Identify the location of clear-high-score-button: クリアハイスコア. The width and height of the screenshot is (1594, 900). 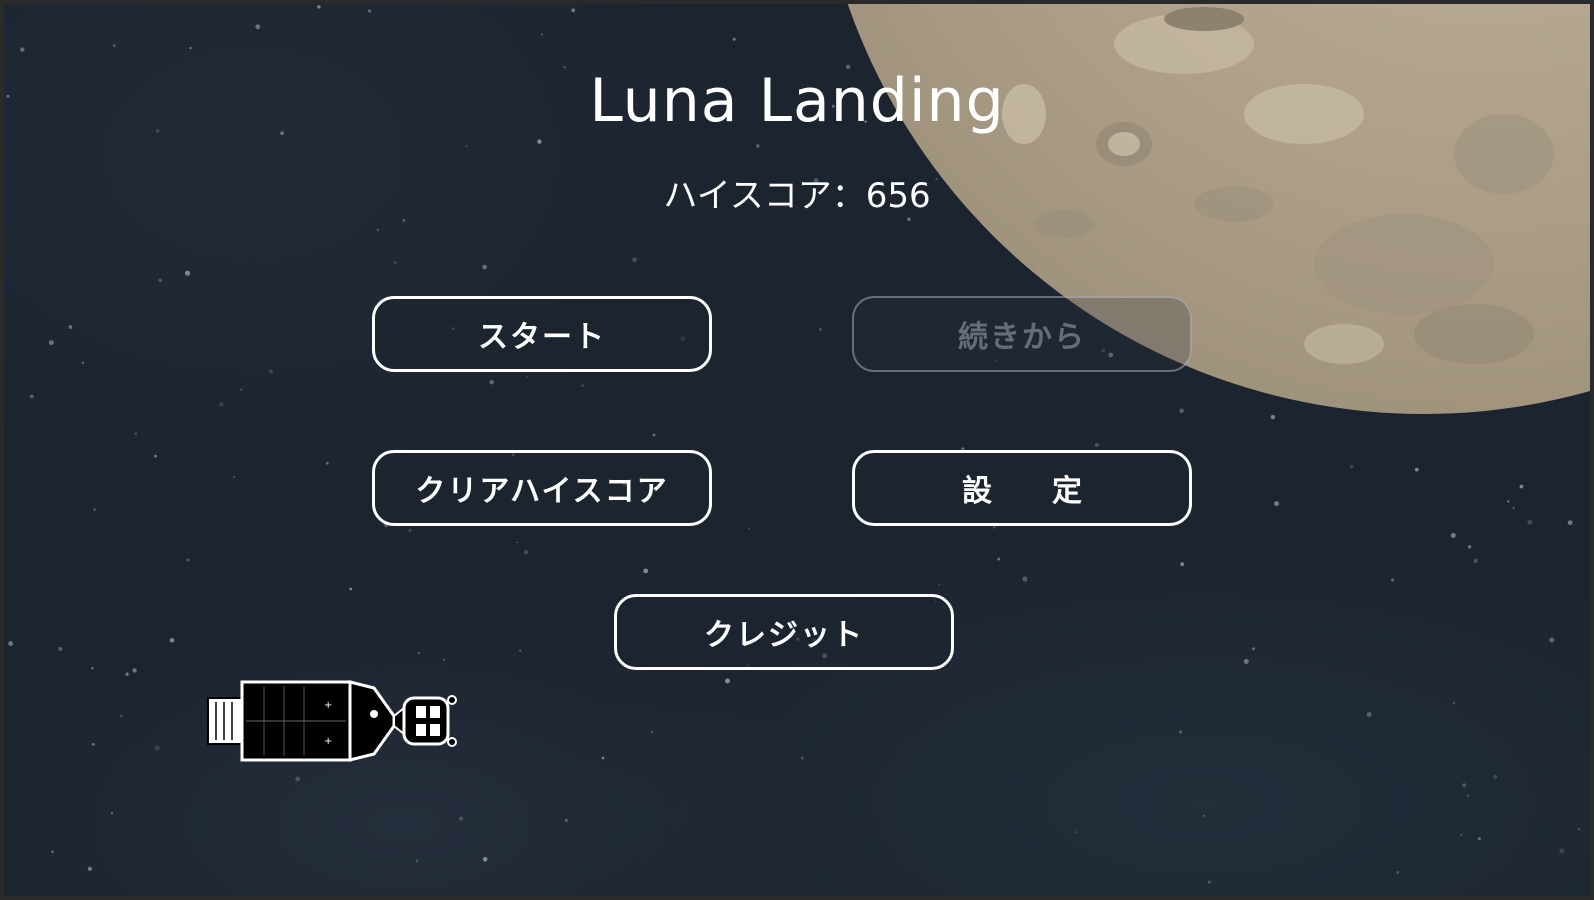
(542, 488).